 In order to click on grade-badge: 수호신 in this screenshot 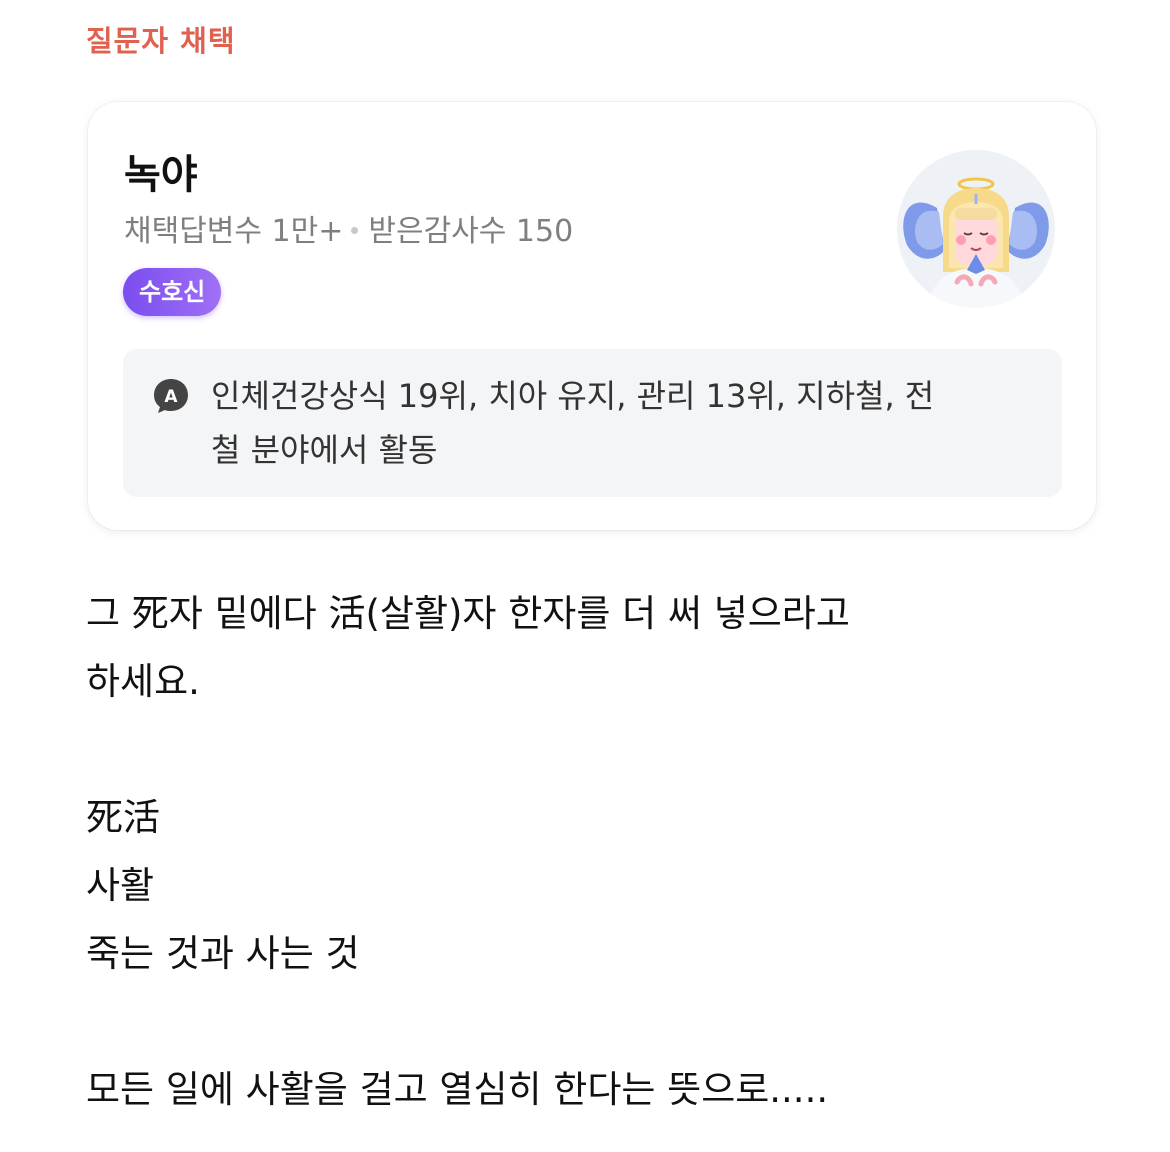, I will do `click(172, 292)`.